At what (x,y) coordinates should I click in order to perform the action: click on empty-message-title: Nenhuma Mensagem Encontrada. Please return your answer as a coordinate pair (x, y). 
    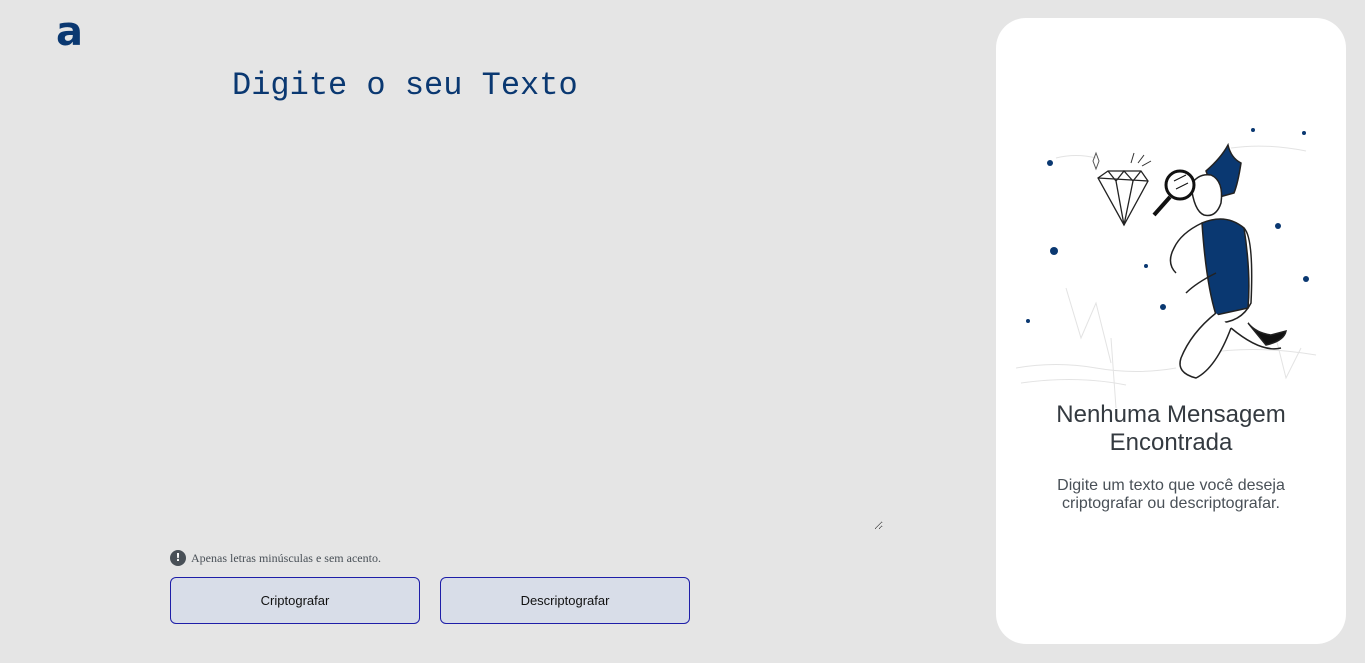
    Looking at the image, I should click on (1171, 428).